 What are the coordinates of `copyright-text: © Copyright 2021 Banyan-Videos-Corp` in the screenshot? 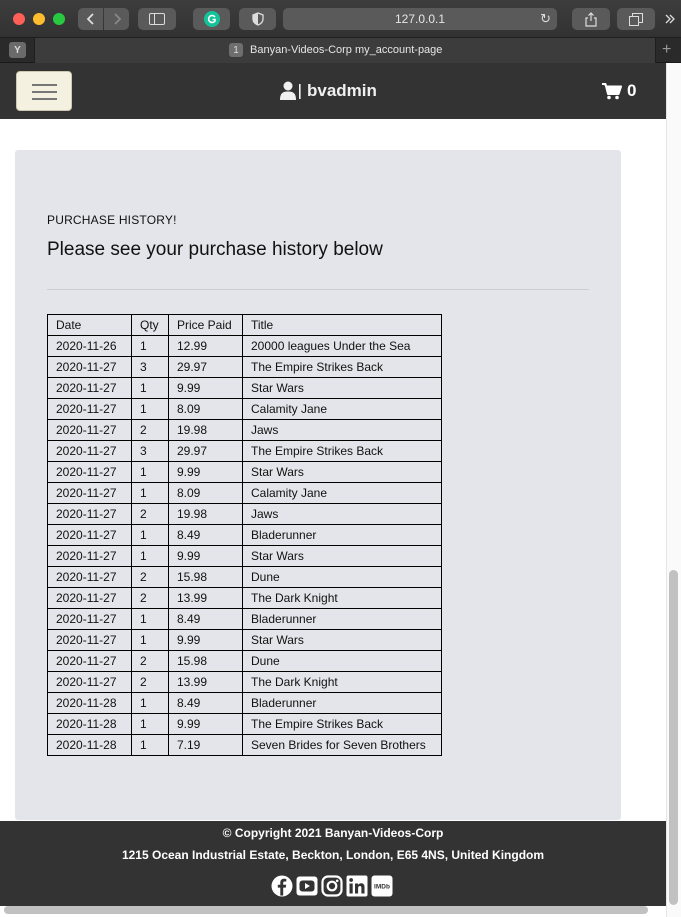 It's located at (333, 833).